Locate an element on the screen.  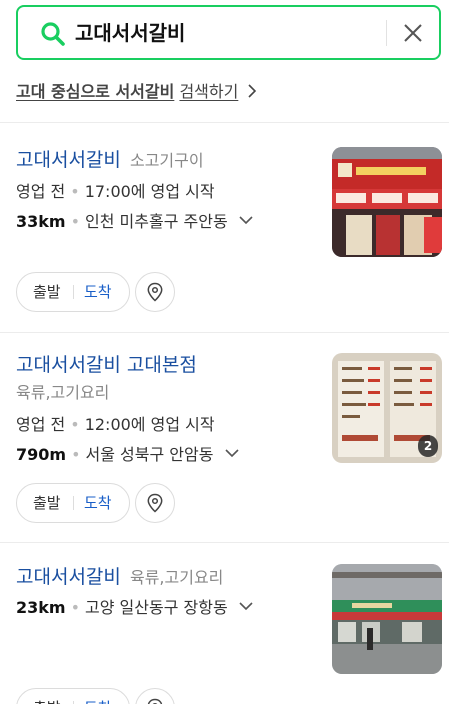
business-hours: 영업 전 • 12:00에 영업 시작 is located at coordinates (115, 424).